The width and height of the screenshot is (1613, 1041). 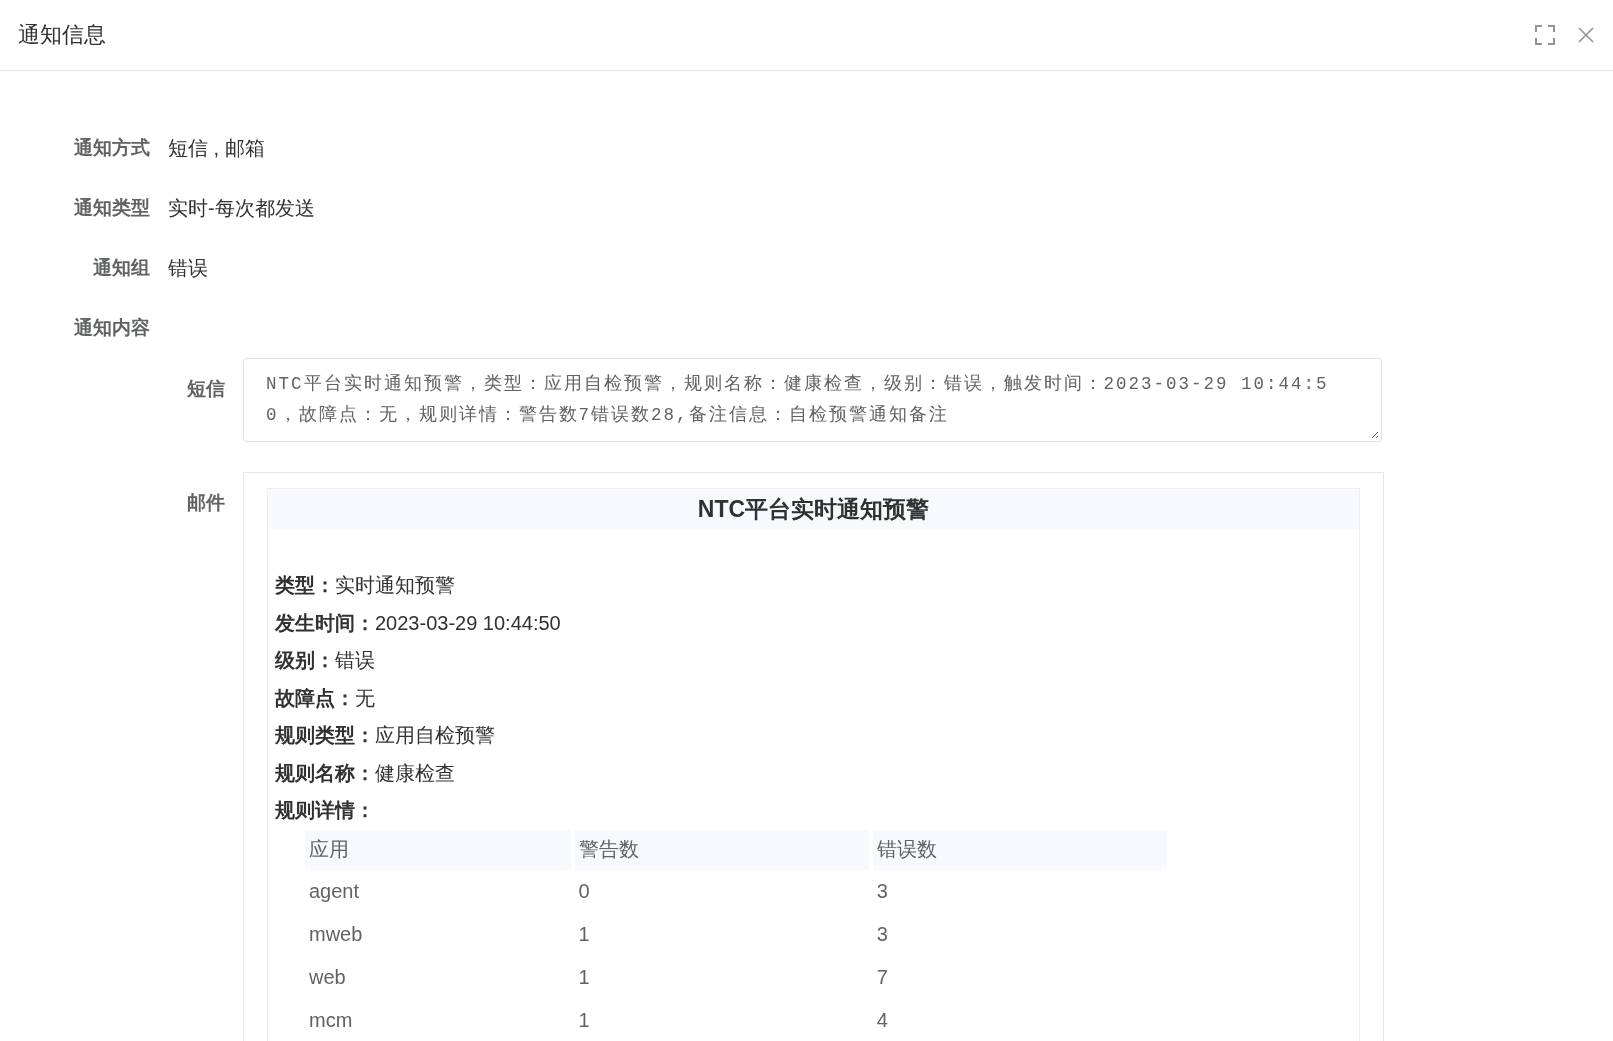 What do you see at coordinates (812, 400) in the screenshot?
I see `sms-text-area: NTC平台实时通知预警，类型：应用自检预警，规则名称：健康检查，级别：错误，触发时间：2023-03-29 10:44:50，故障点：无，规则详情：警告数7错误数28,备注信息：自检预警通知备注` at bounding box center [812, 400].